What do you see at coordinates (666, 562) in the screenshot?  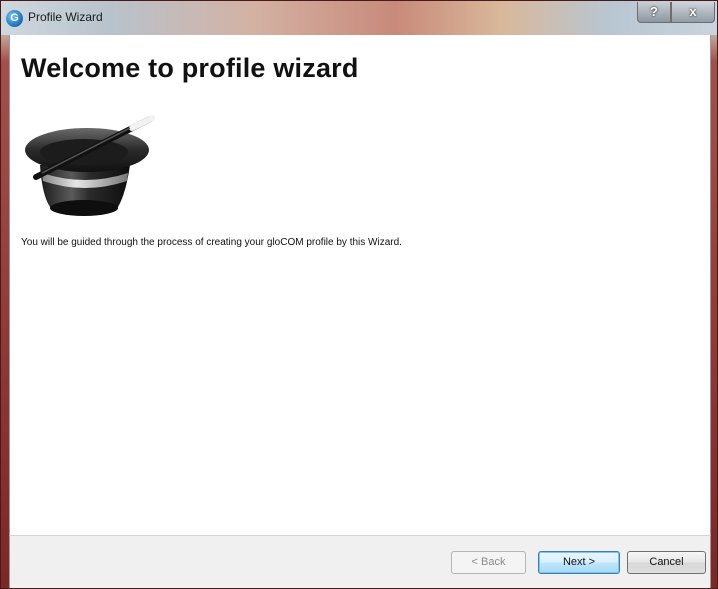 I see `cancel-button: Cancel` at bounding box center [666, 562].